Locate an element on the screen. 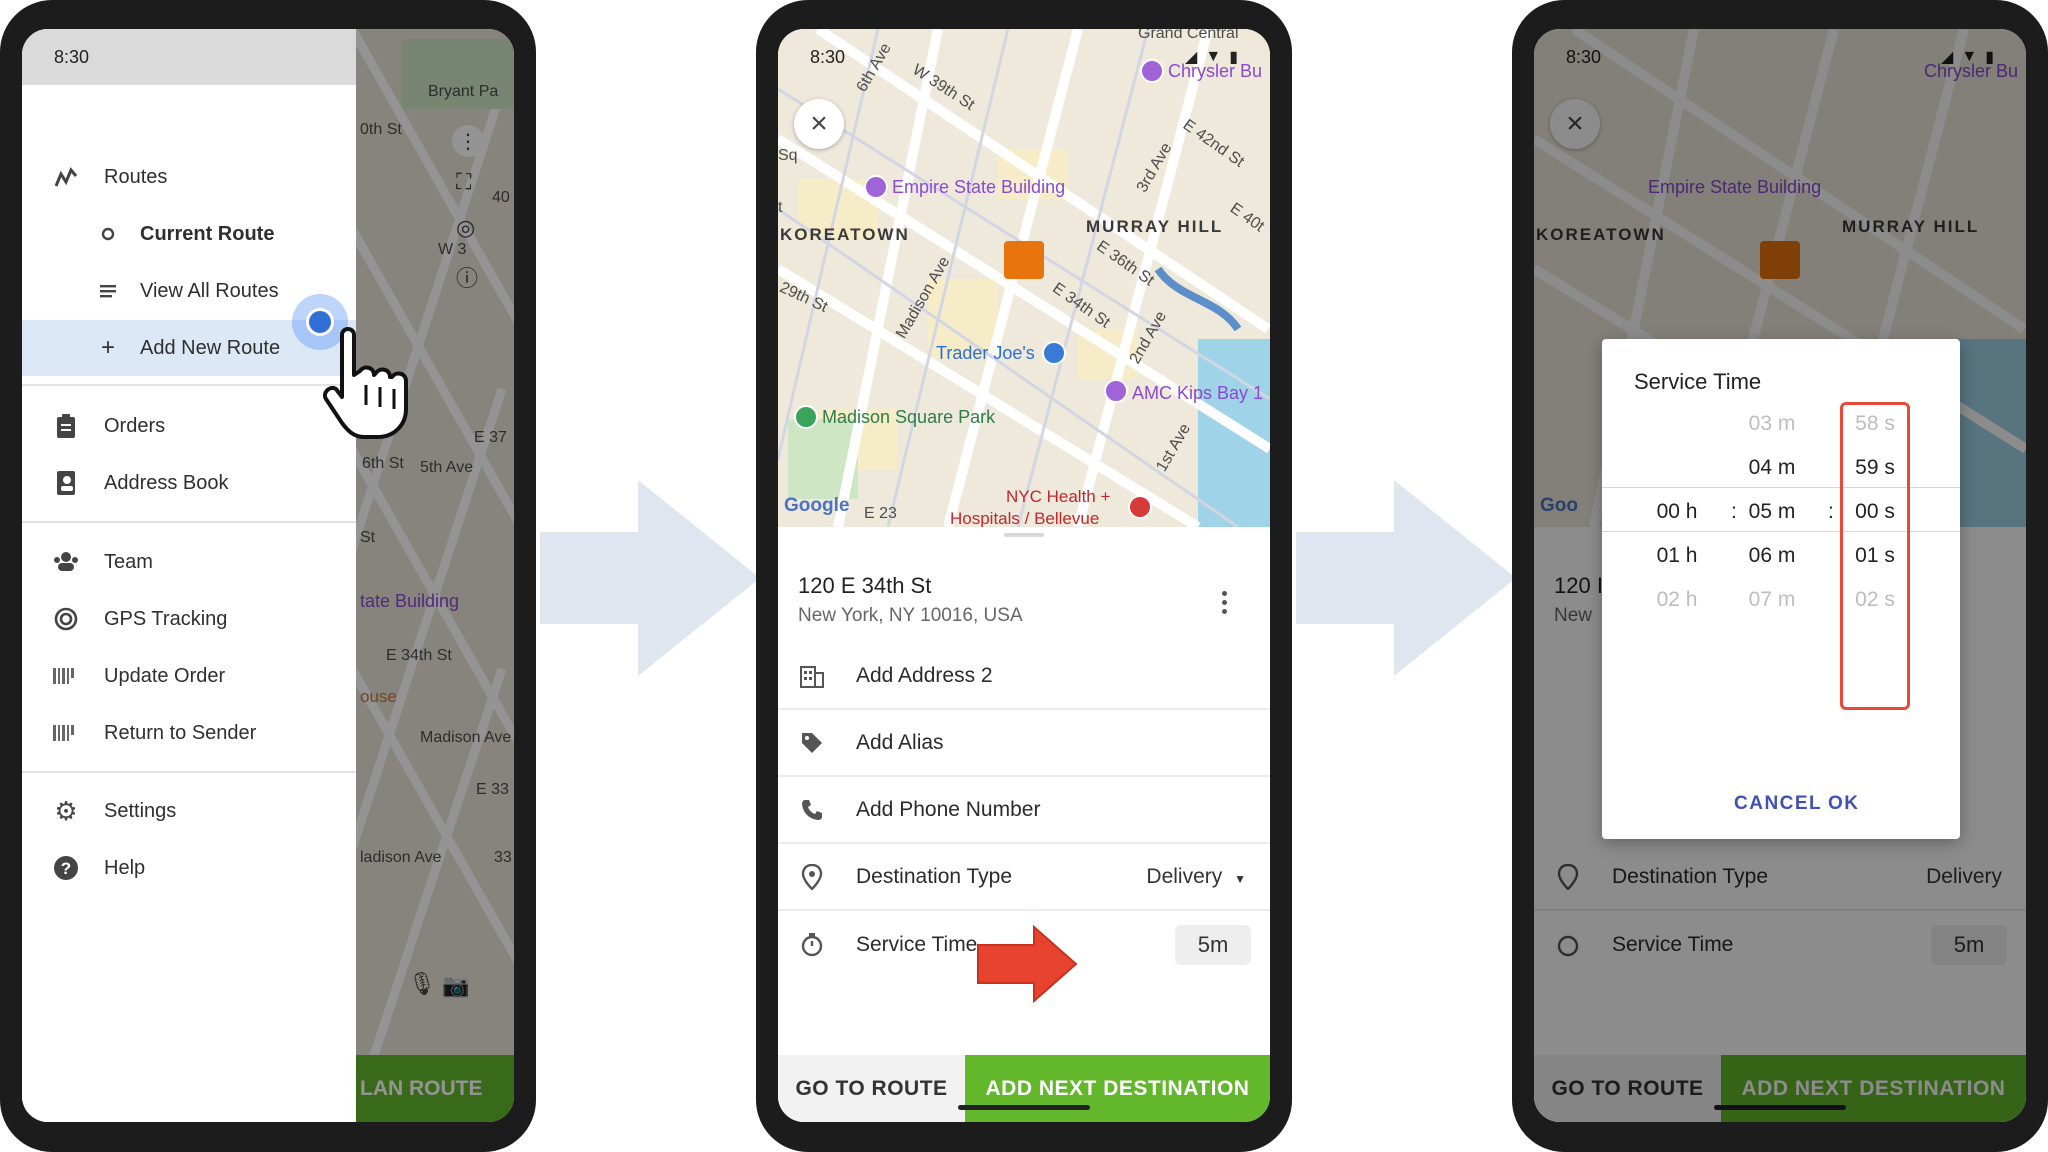 This screenshot has height=1152, width=2048. add-next-destination-button: ADD NEXT DESTINATION is located at coordinates (1117, 1088).